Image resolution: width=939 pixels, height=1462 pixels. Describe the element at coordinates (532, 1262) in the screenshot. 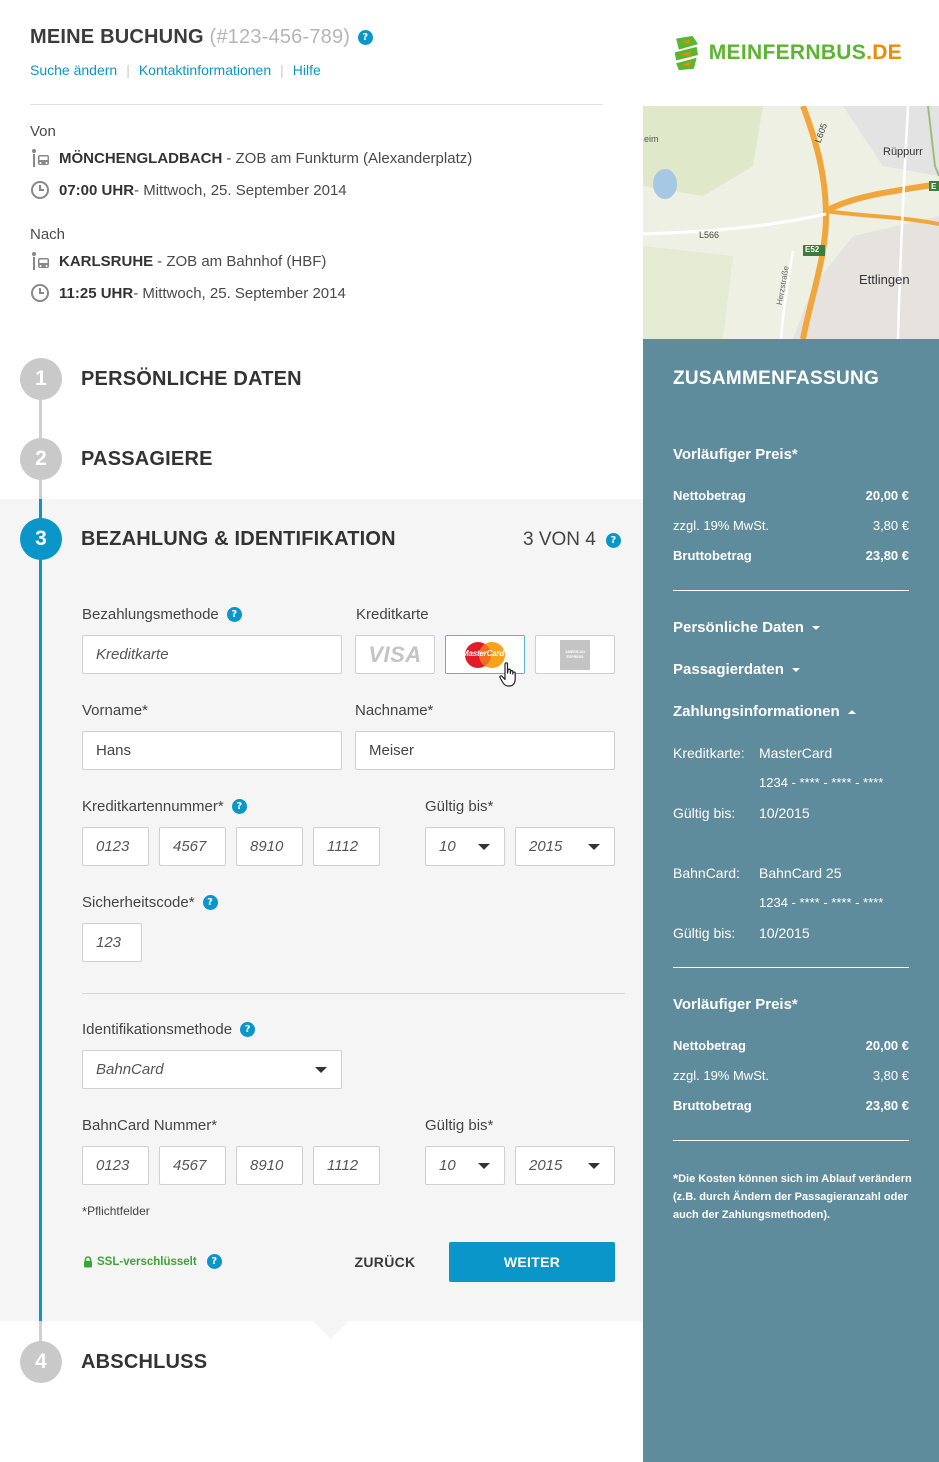

I see `next-button: WEITER` at that location.